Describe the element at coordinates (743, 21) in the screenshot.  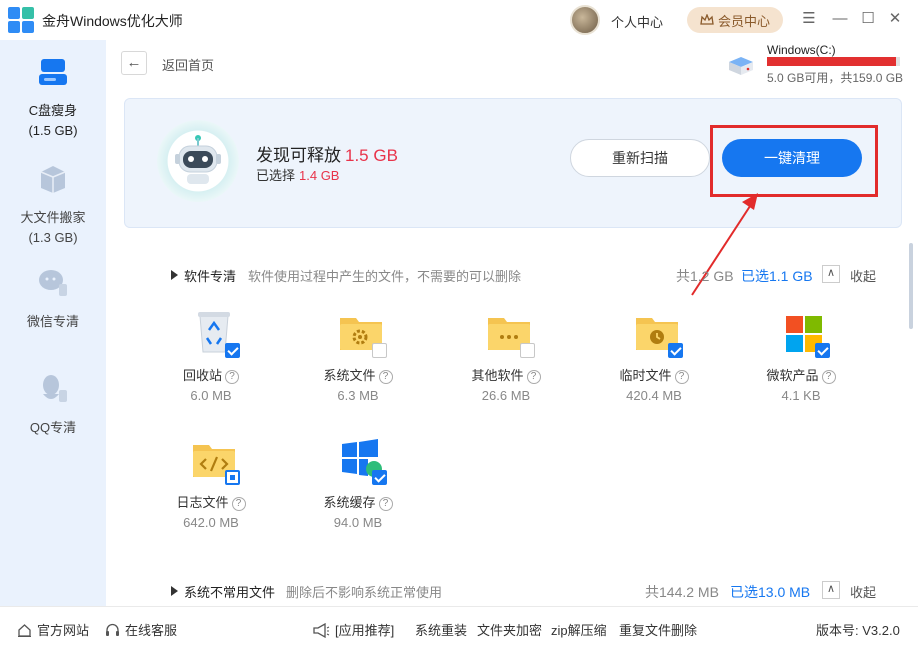
I see `vip-center-label: 会员中心` at that location.